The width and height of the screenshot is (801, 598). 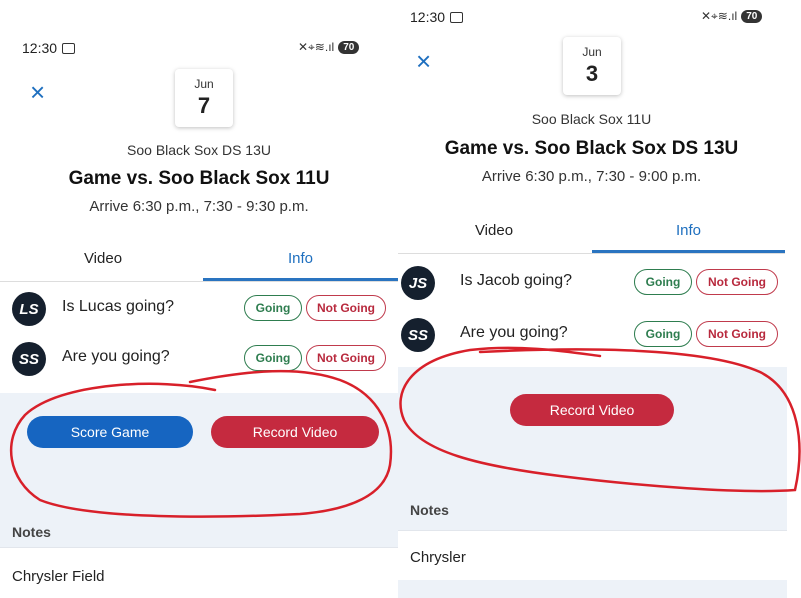 What do you see at coordinates (592, 448) in the screenshot?
I see `actions-area: Record Video Notes` at bounding box center [592, 448].